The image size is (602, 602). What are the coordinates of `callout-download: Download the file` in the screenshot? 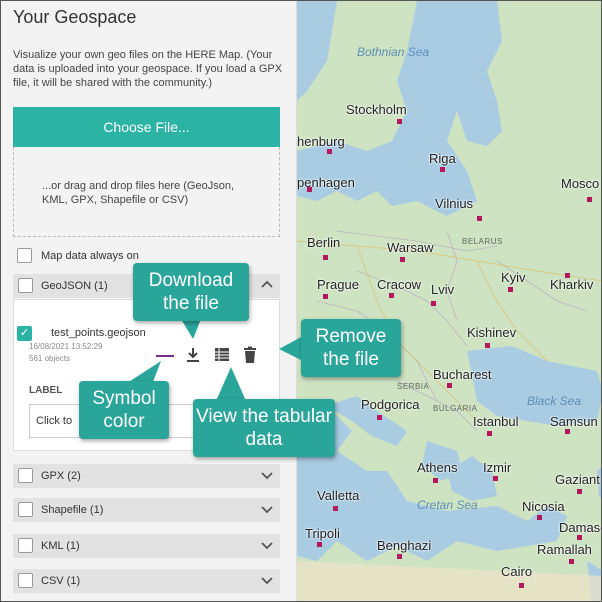 It's located at (191, 292).